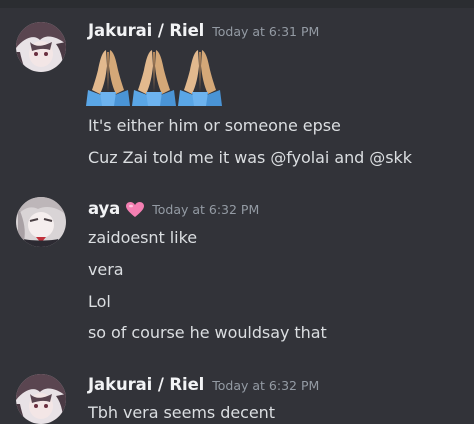 The height and width of the screenshot is (424, 474). I want to click on heart-icon, so click(135, 210).